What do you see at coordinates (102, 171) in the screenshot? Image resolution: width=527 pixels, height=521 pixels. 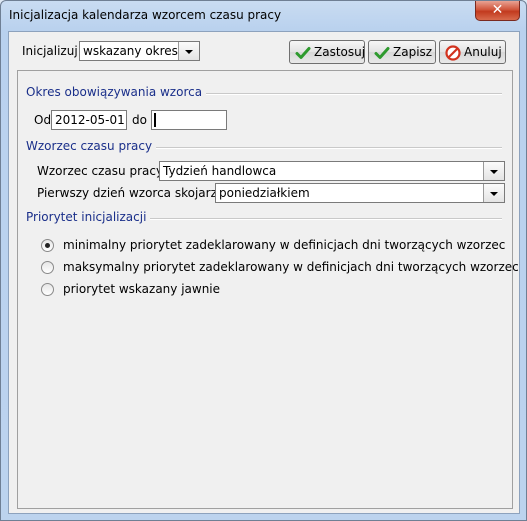 I see `pattern-label: Wzorzec czasu pracy:` at bounding box center [102, 171].